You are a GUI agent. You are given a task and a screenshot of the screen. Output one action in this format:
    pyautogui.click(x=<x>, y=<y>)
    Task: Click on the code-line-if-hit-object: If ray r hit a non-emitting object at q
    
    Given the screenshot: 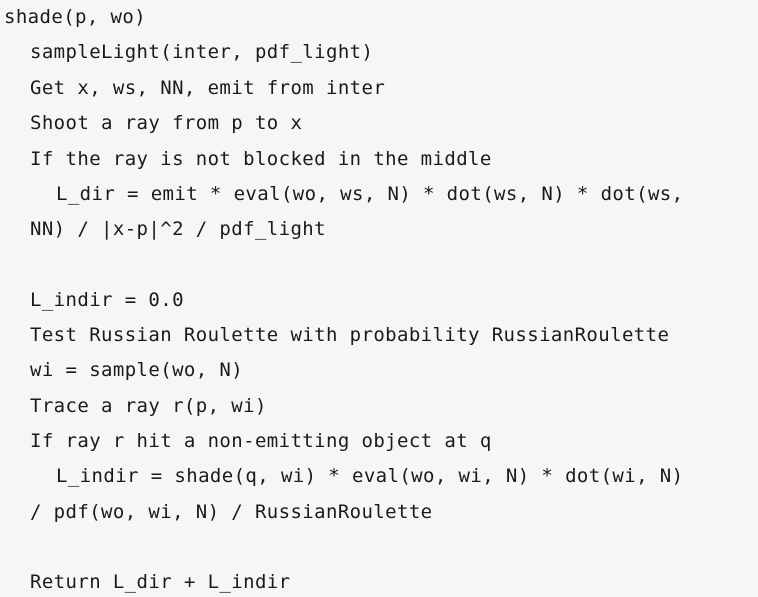 What is the action you would take?
    pyautogui.click(x=261, y=441)
    